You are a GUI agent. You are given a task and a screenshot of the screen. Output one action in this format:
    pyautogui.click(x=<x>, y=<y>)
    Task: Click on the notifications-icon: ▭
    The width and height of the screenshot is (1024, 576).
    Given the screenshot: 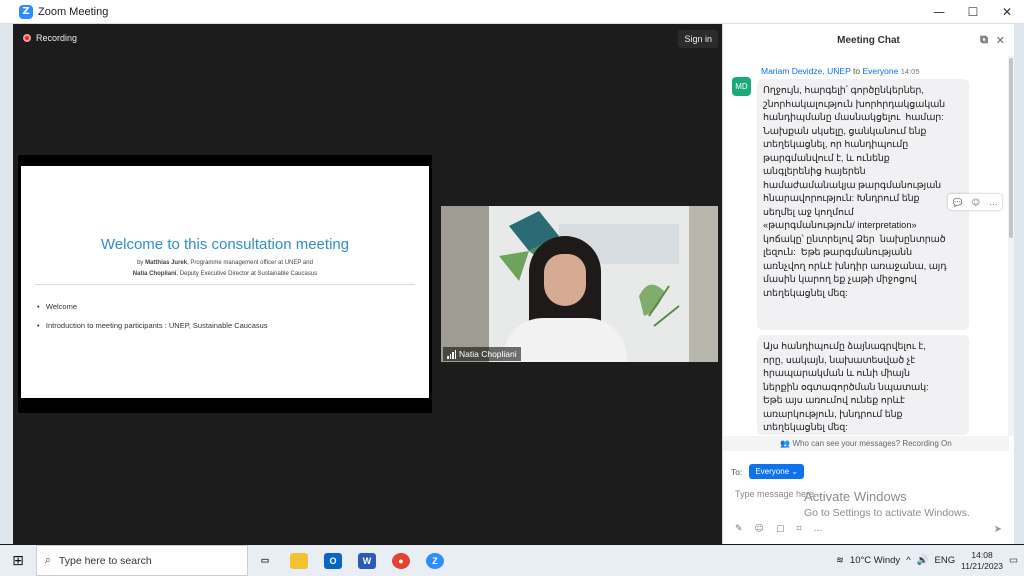 What is the action you would take?
    pyautogui.click(x=1013, y=560)
    